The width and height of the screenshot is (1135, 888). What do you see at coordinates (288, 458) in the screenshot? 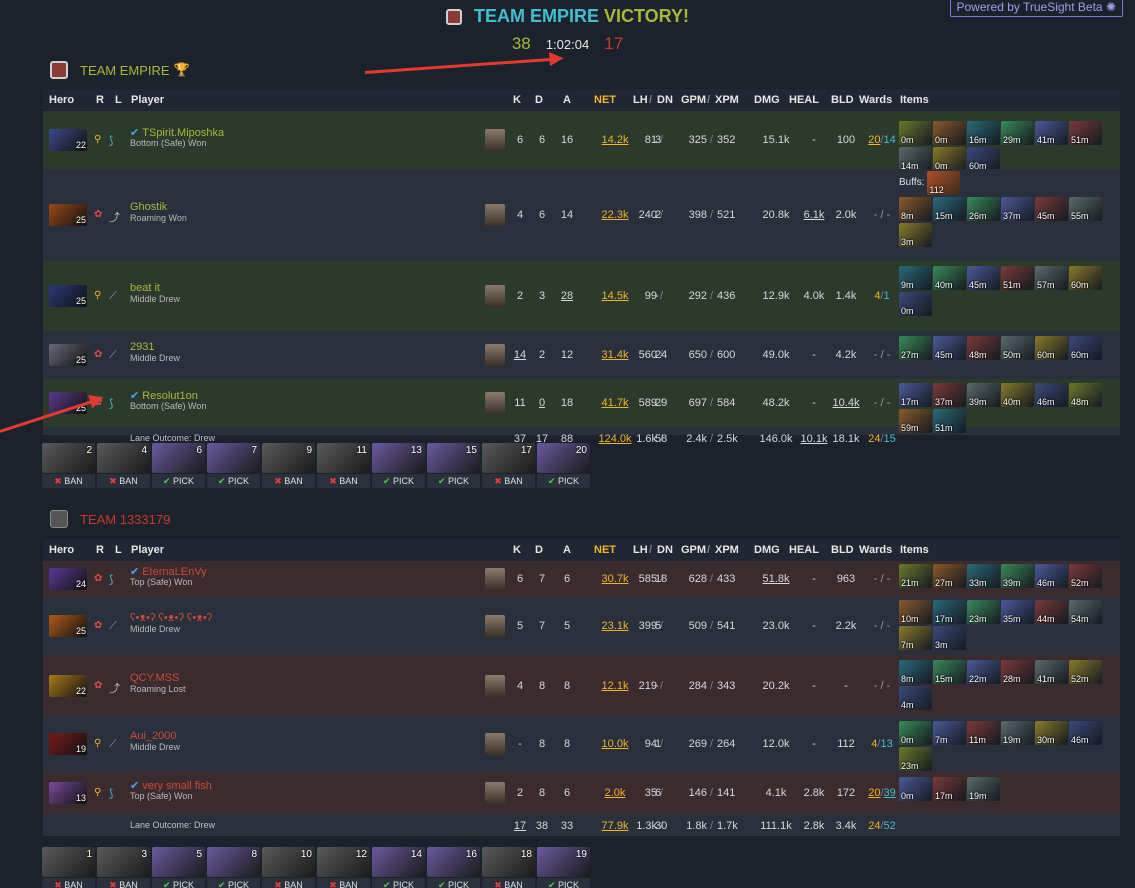
I see `draft-hero-portrait: 9` at bounding box center [288, 458].